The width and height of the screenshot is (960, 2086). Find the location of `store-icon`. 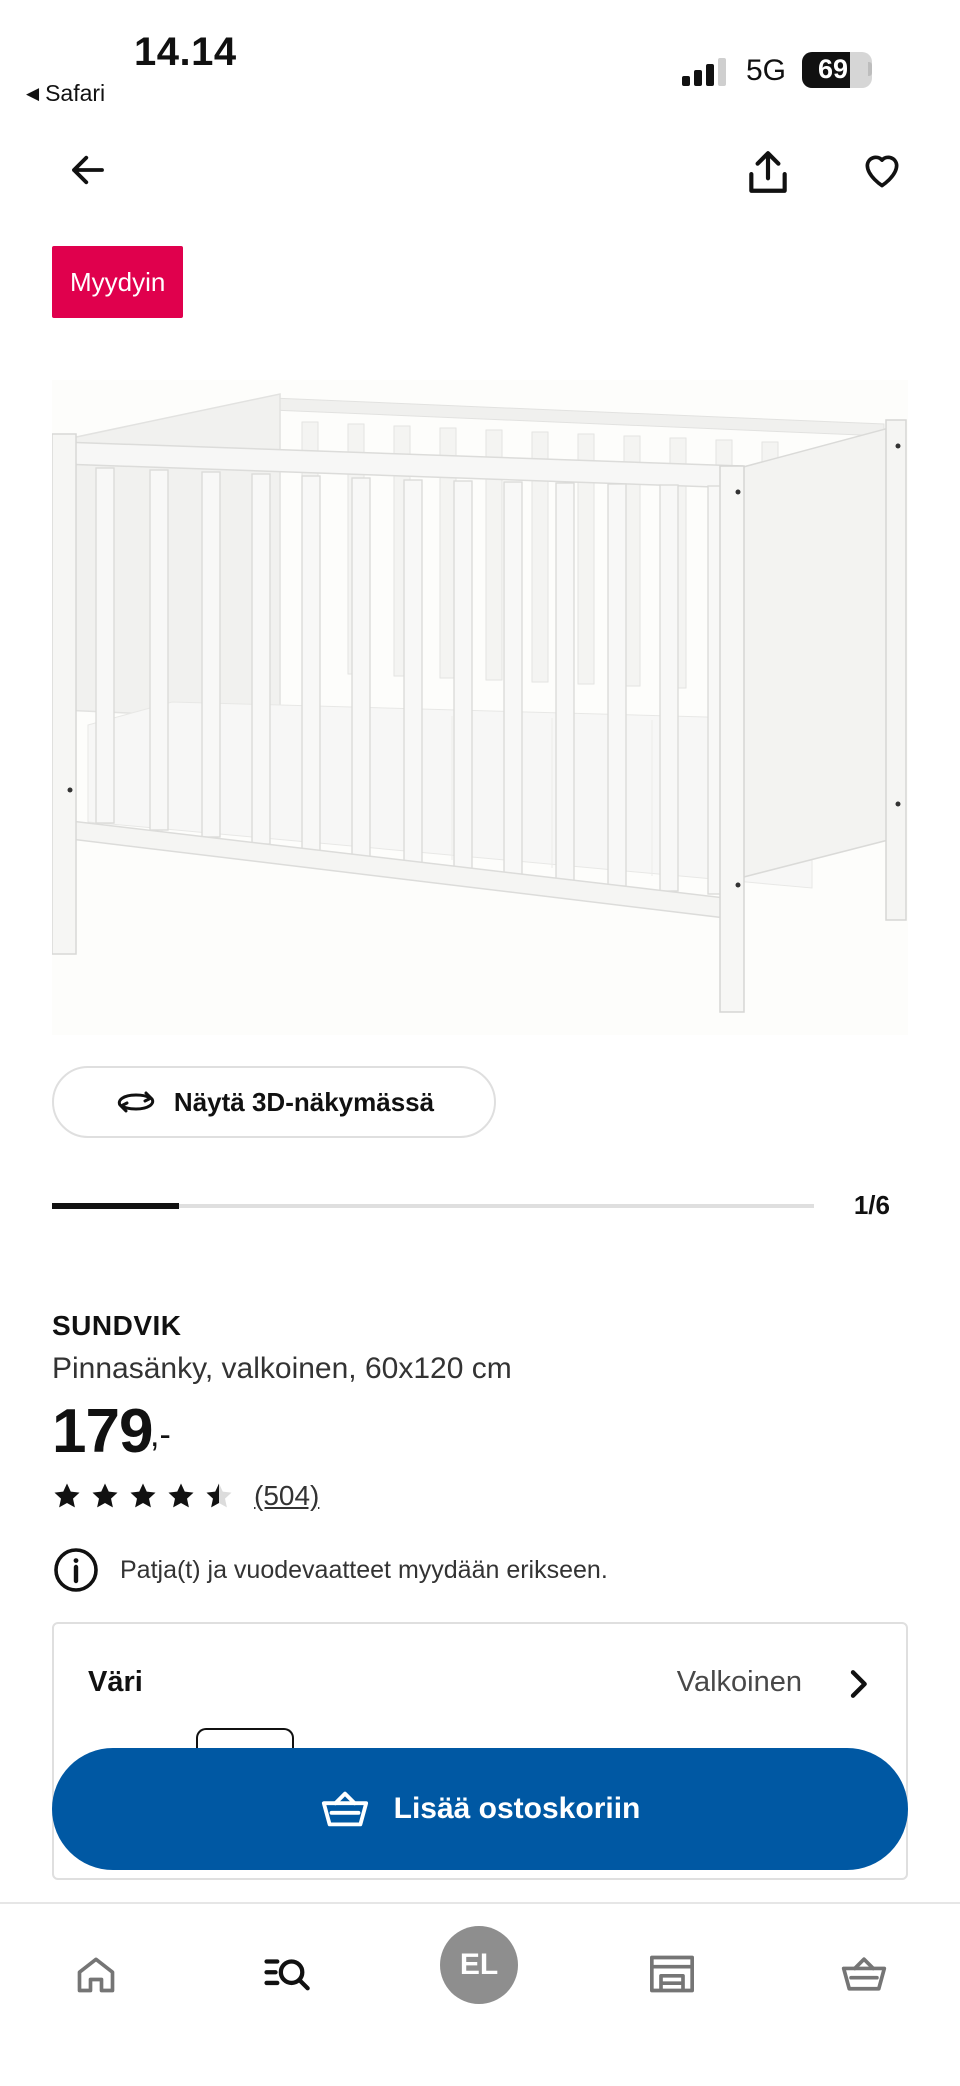

store-icon is located at coordinates (672, 1974).